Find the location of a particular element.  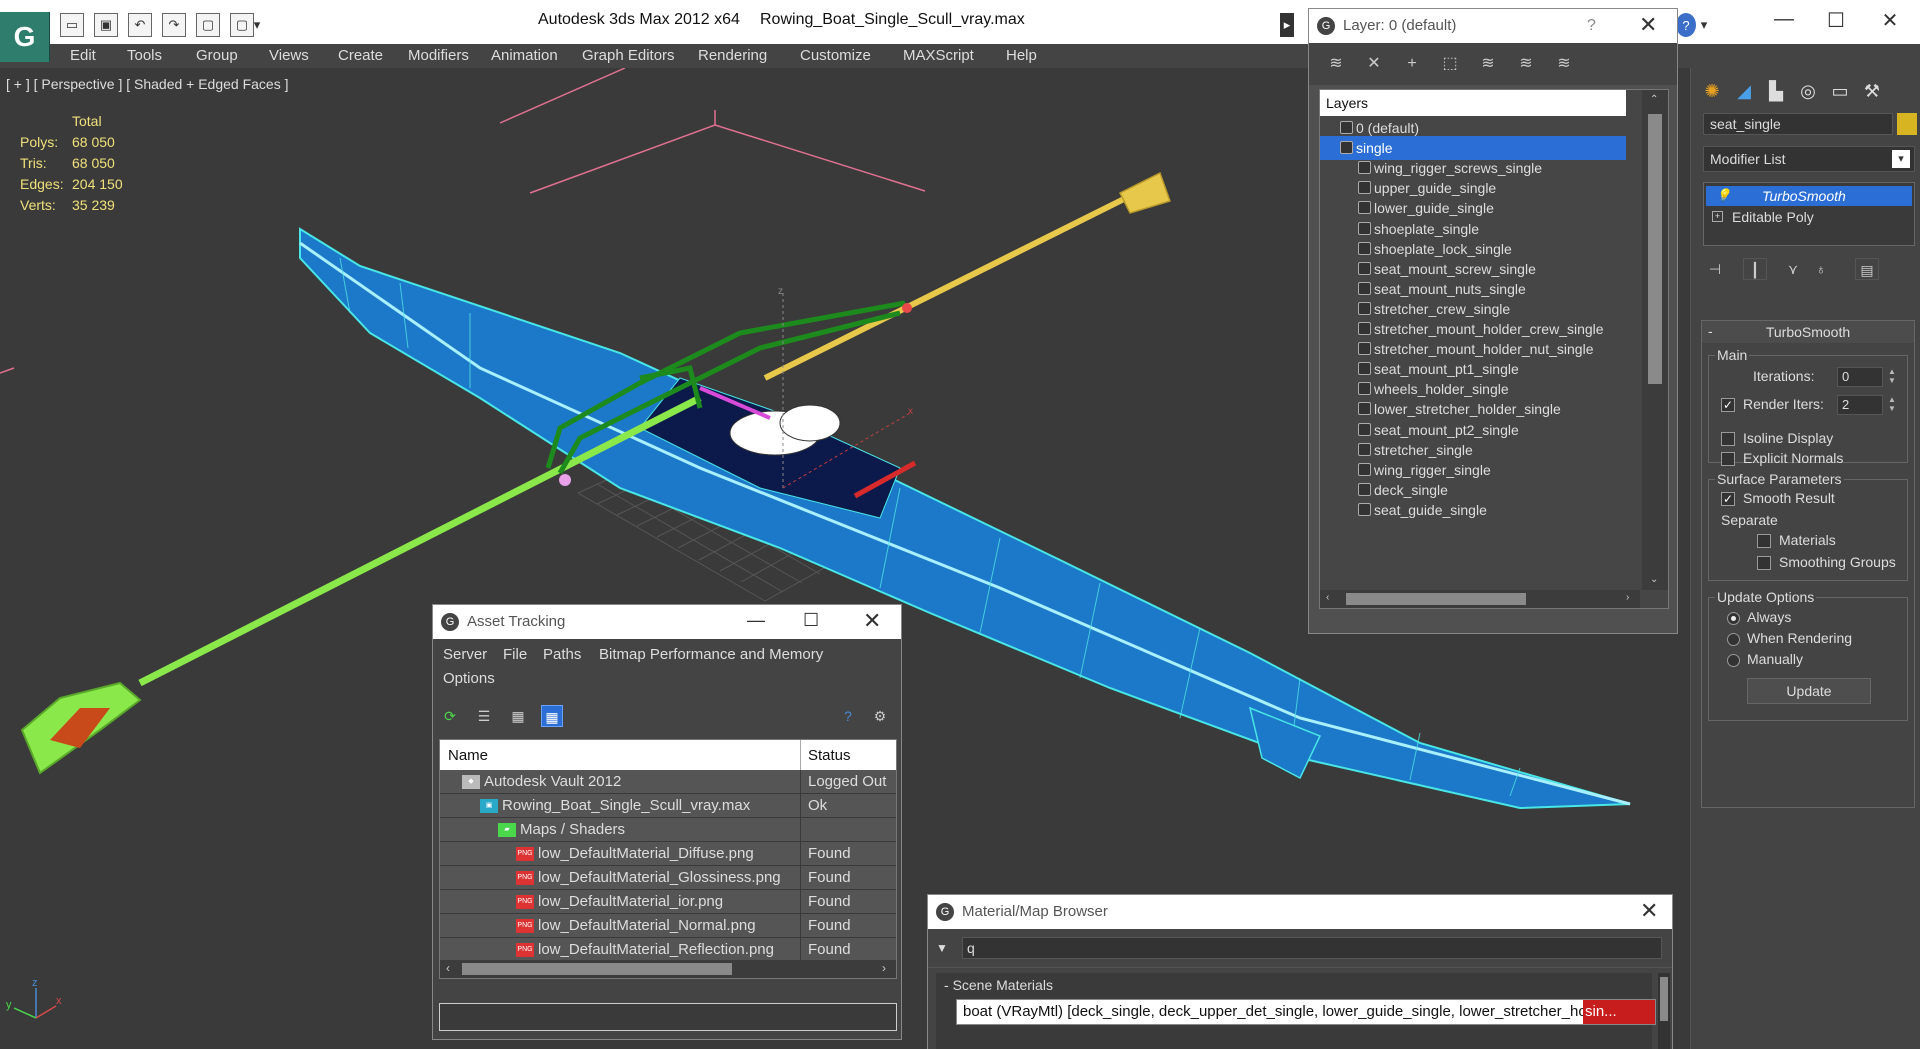

update-button: Update is located at coordinates (1809, 691).